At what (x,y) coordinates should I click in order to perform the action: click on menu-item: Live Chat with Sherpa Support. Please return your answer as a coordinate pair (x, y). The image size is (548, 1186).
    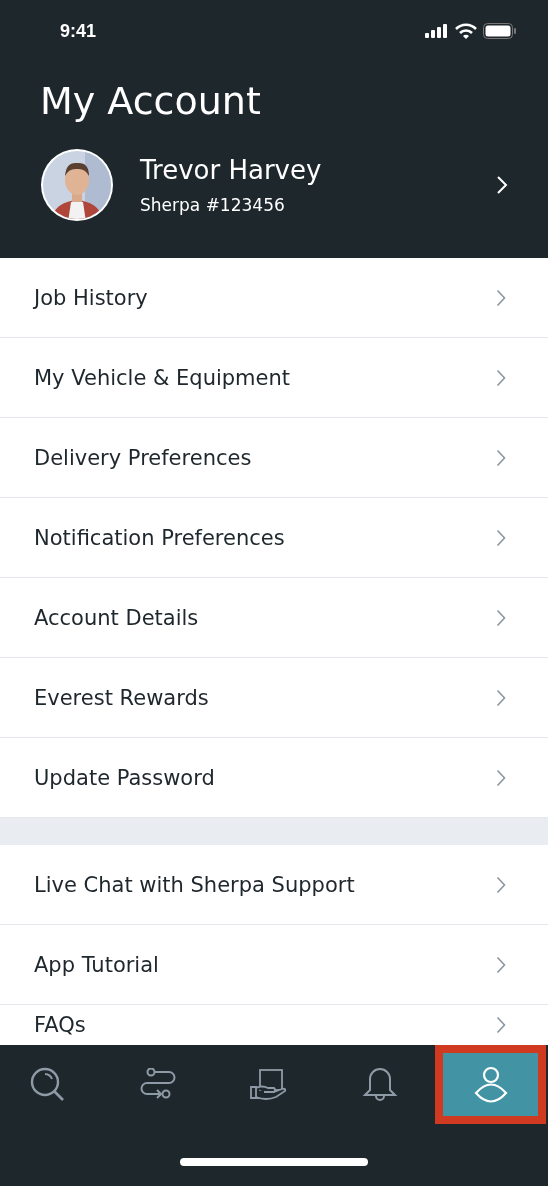
    Looking at the image, I should click on (274, 885).